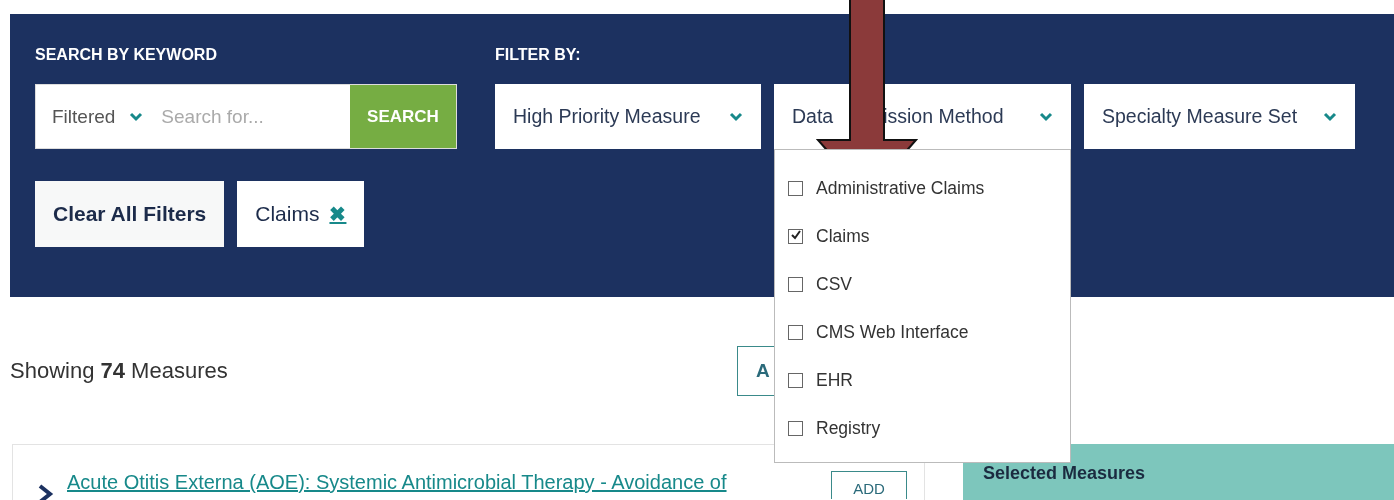 The width and height of the screenshot is (1394, 500). I want to click on dropdown: High Priority Measure, so click(628, 116).